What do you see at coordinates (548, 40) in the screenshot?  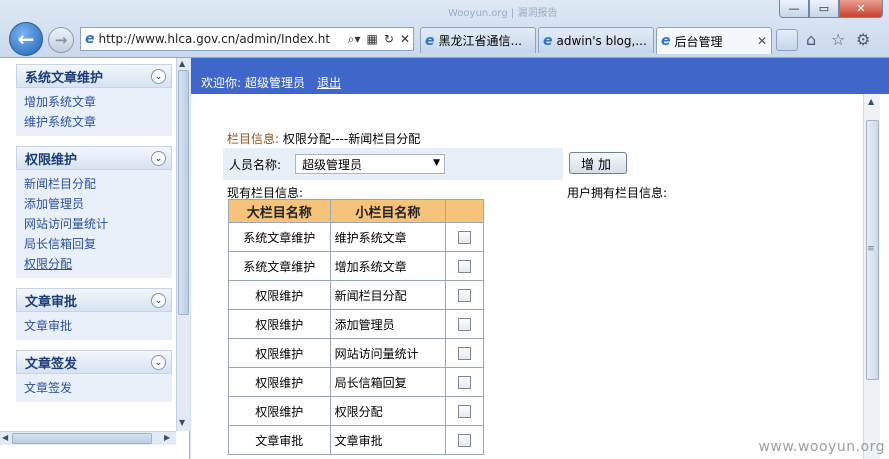 I see `ie-logo-icon: e` at bounding box center [548, 40].